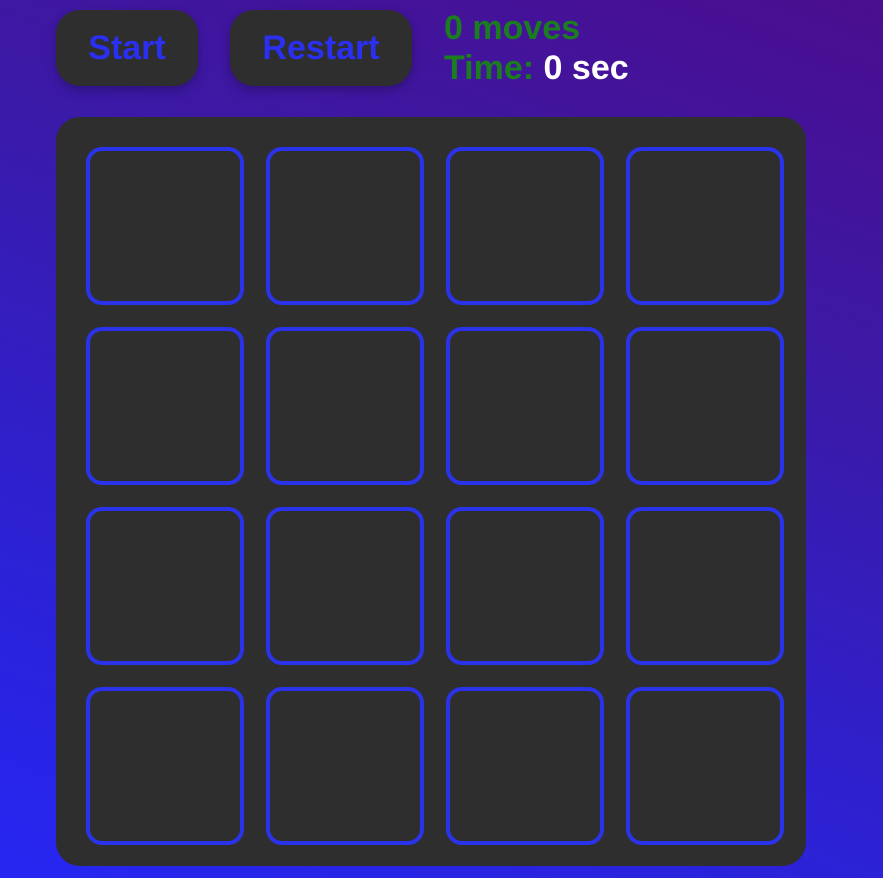 This screenshot has width=883, height=878. Describe the element at coordinates (553, 68) in the screenshot. I see `time-value: 0` at that location.